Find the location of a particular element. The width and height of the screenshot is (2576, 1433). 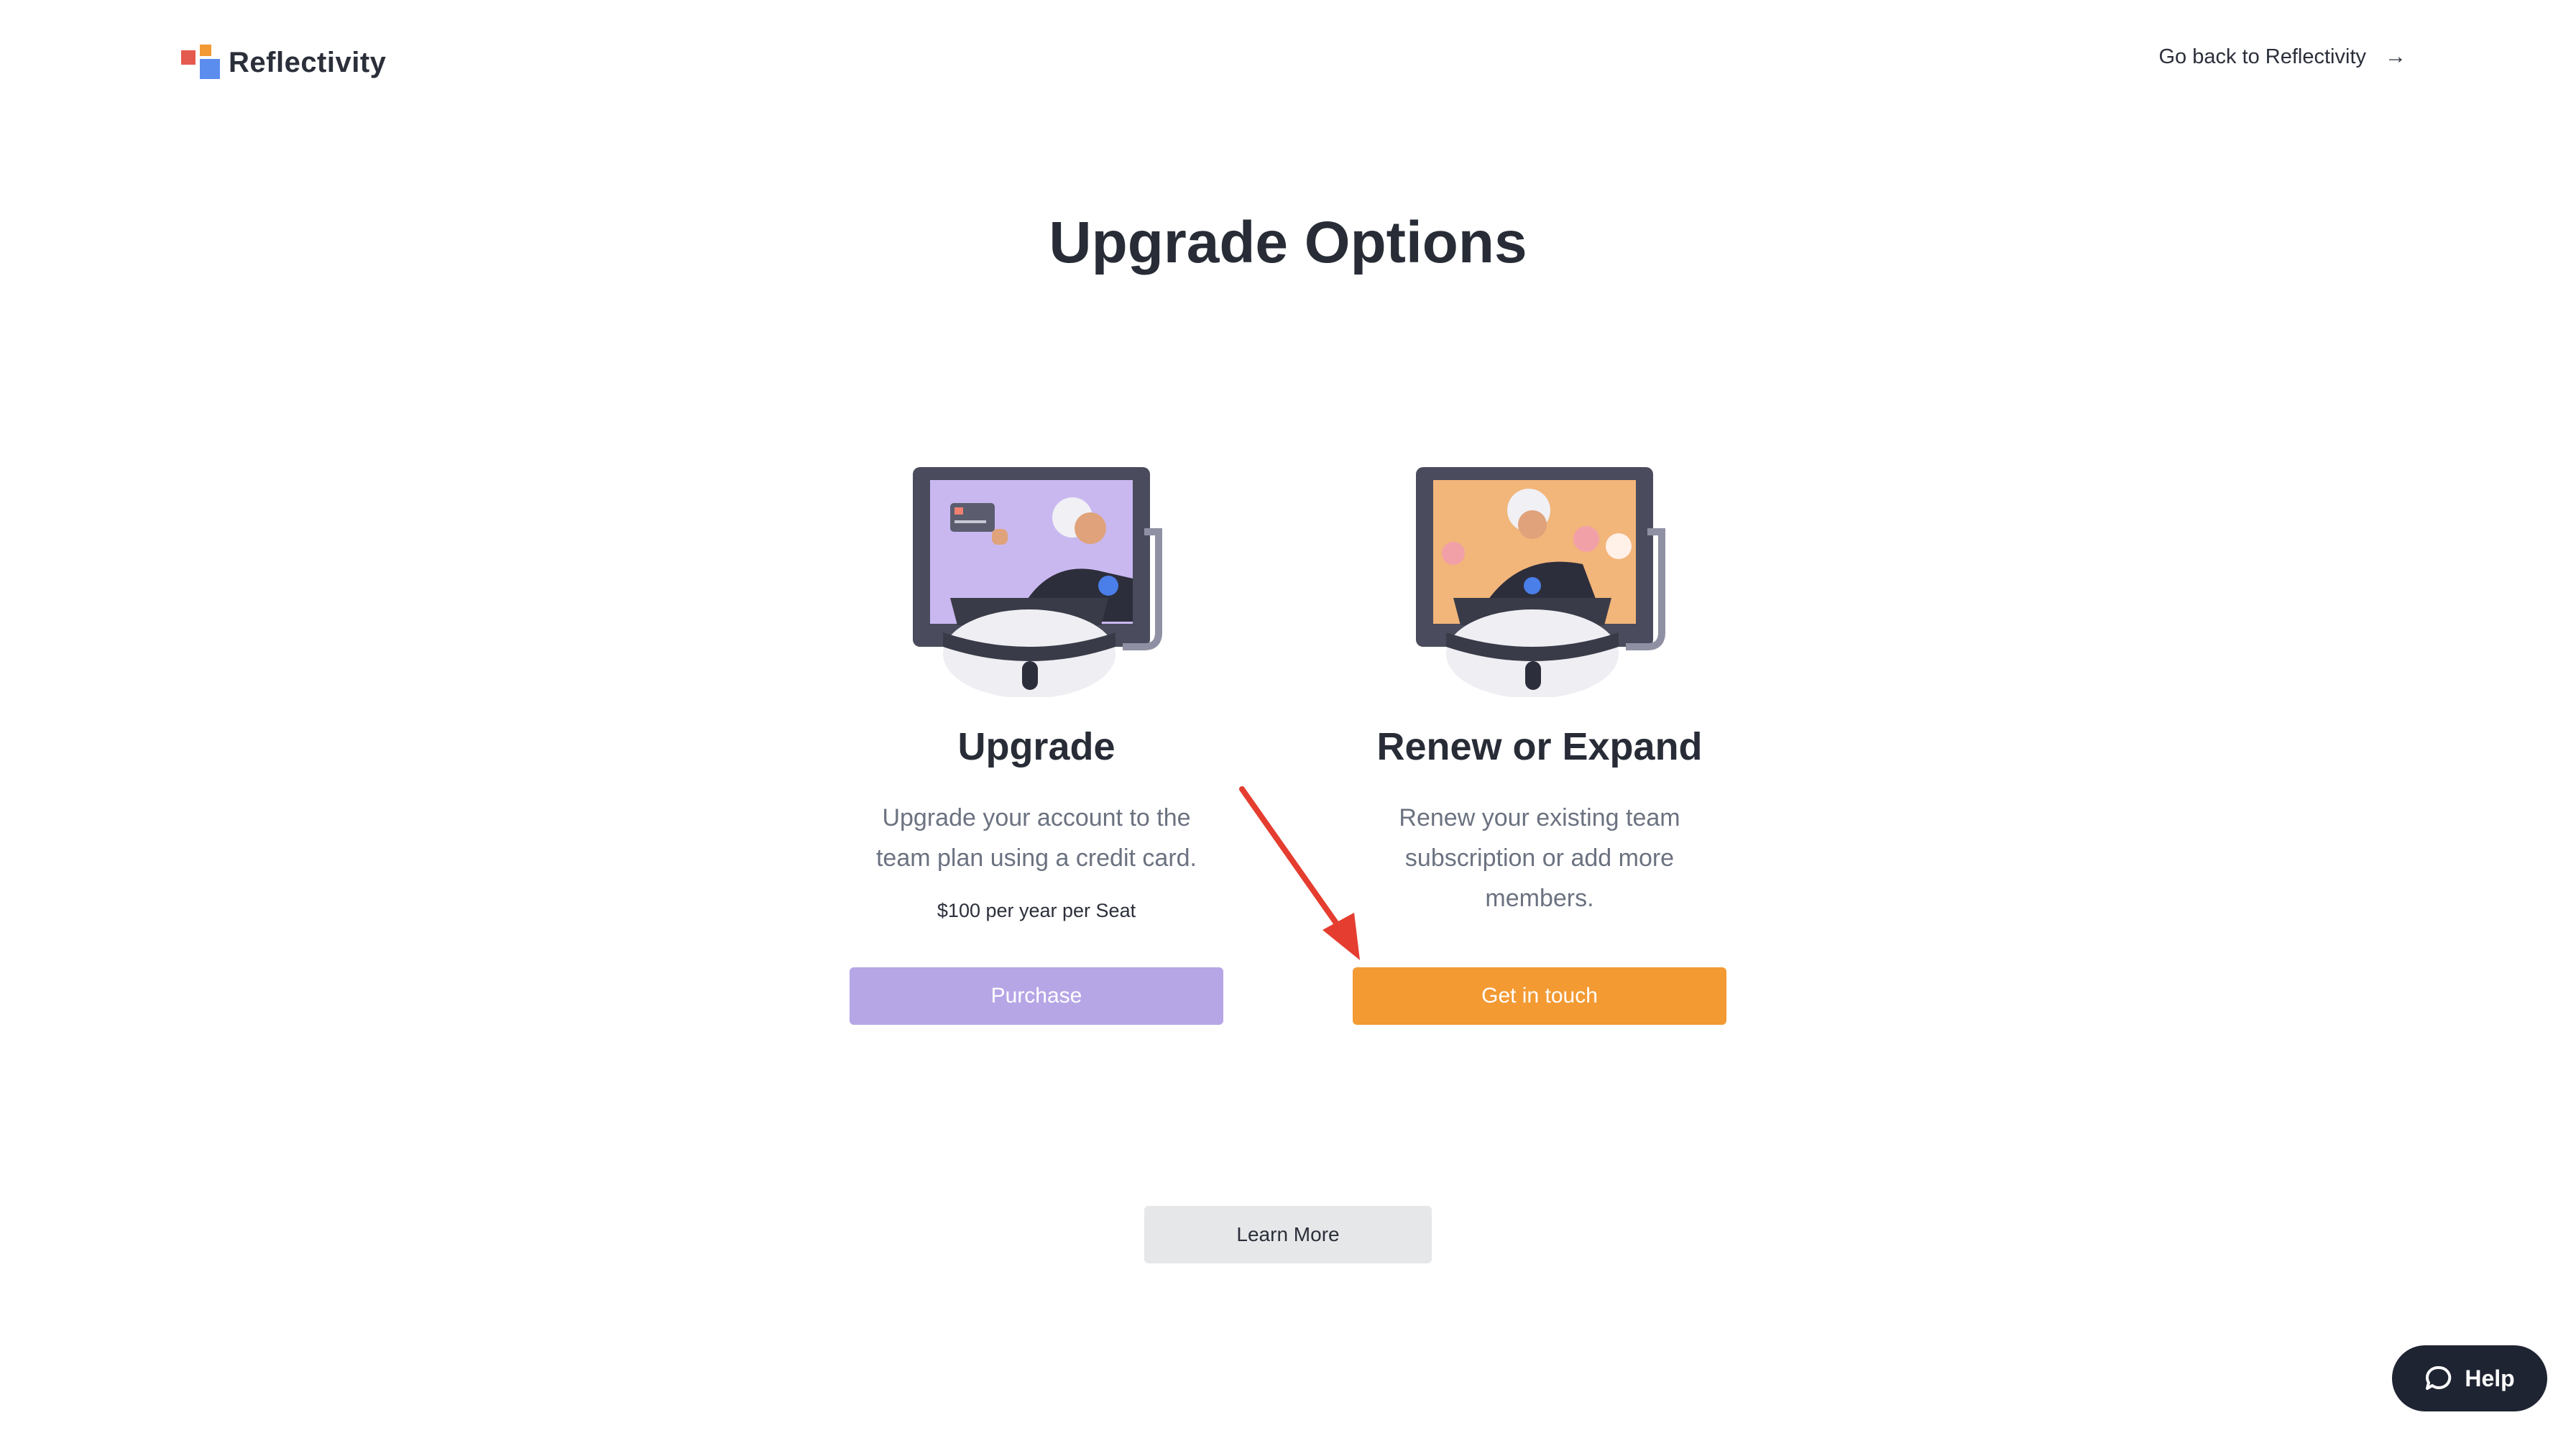

help-label: Help is located at coordinates (2490, 1378).